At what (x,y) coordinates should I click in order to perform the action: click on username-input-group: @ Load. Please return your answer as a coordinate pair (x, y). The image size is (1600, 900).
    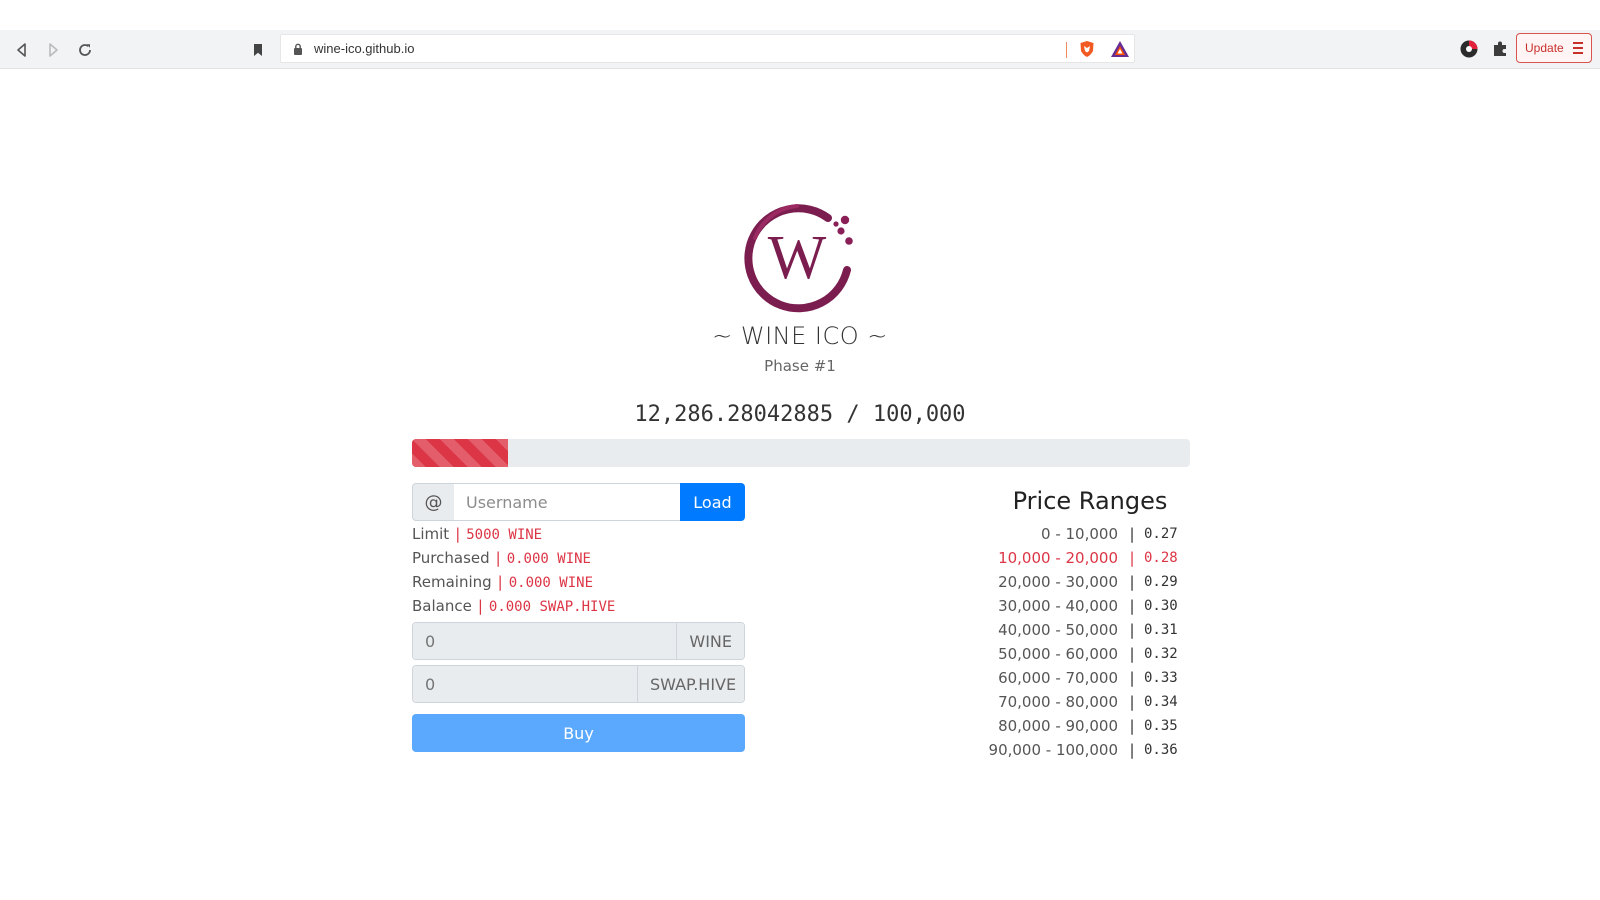
    Looking at the image, I should click on (578, 502).